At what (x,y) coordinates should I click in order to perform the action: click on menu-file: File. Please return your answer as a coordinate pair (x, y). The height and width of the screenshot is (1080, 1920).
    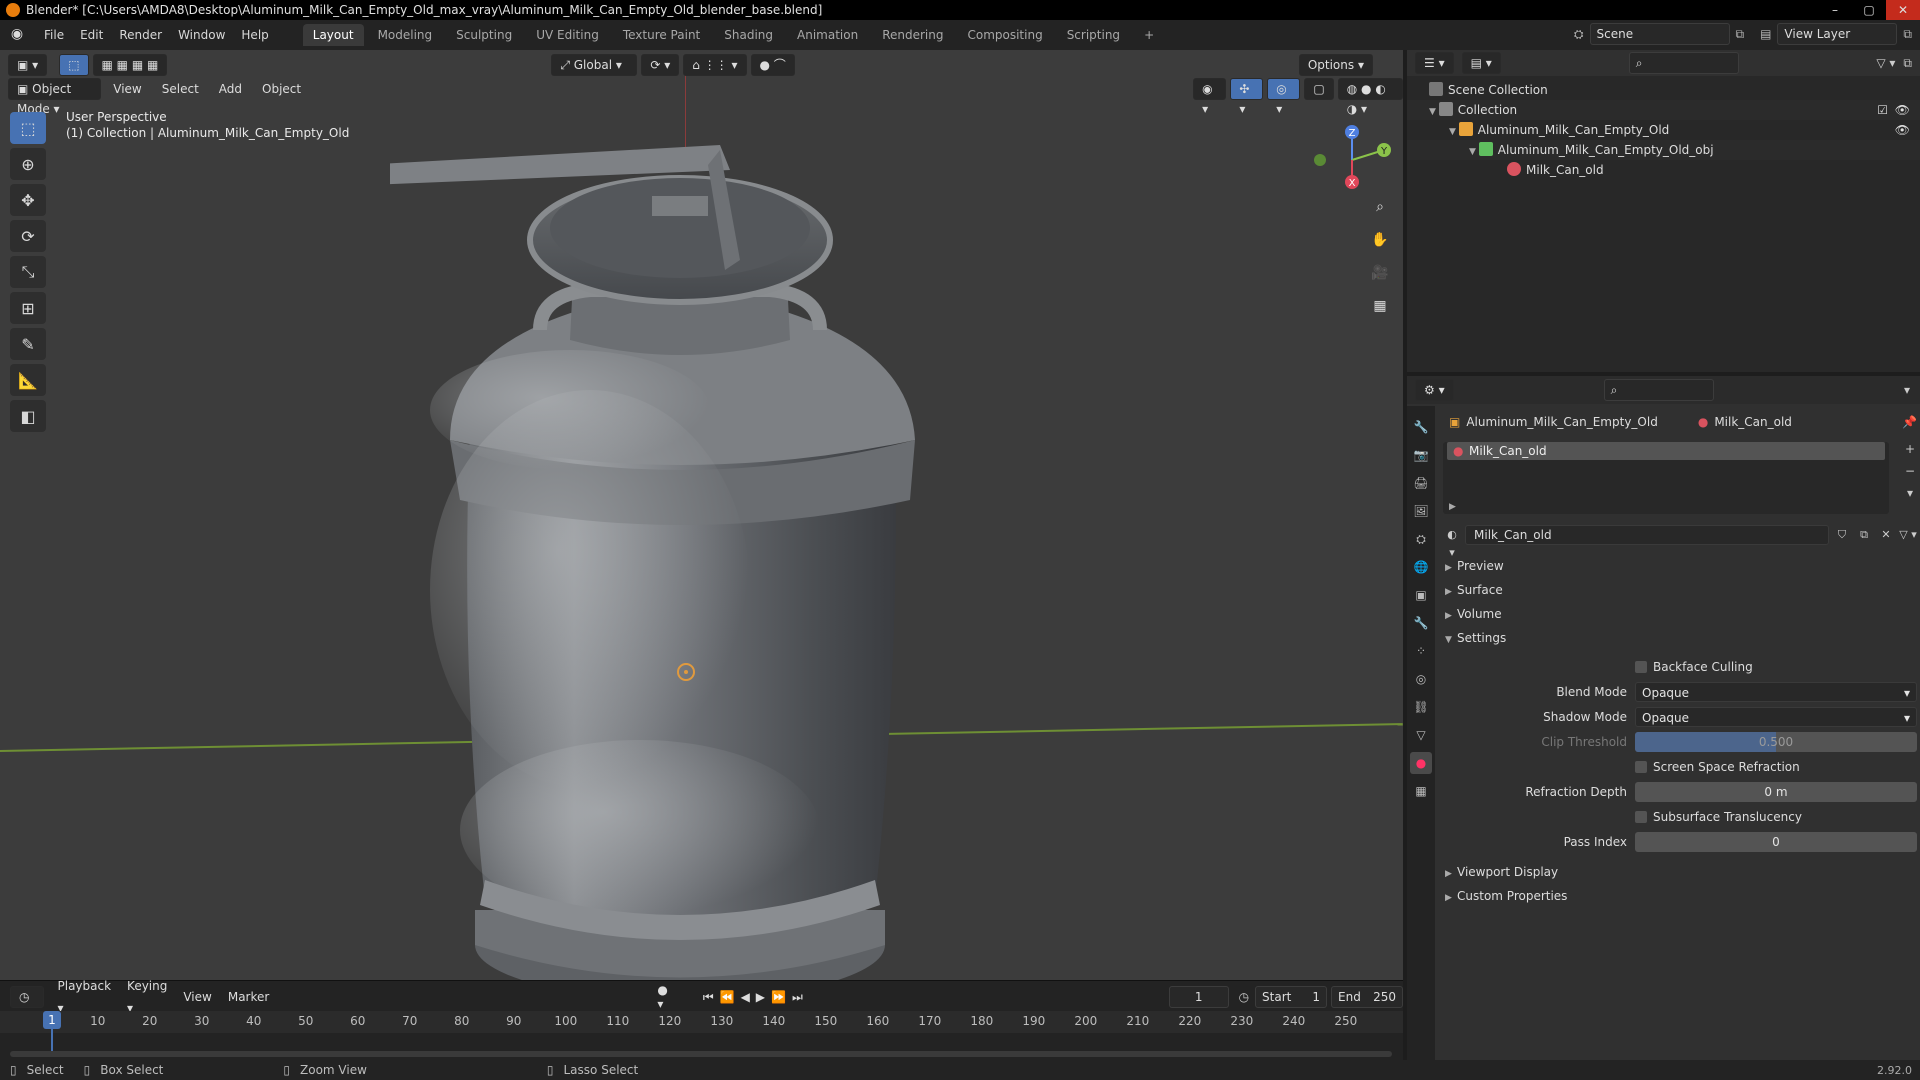
    Looking at the image, I should click on (54, 35).